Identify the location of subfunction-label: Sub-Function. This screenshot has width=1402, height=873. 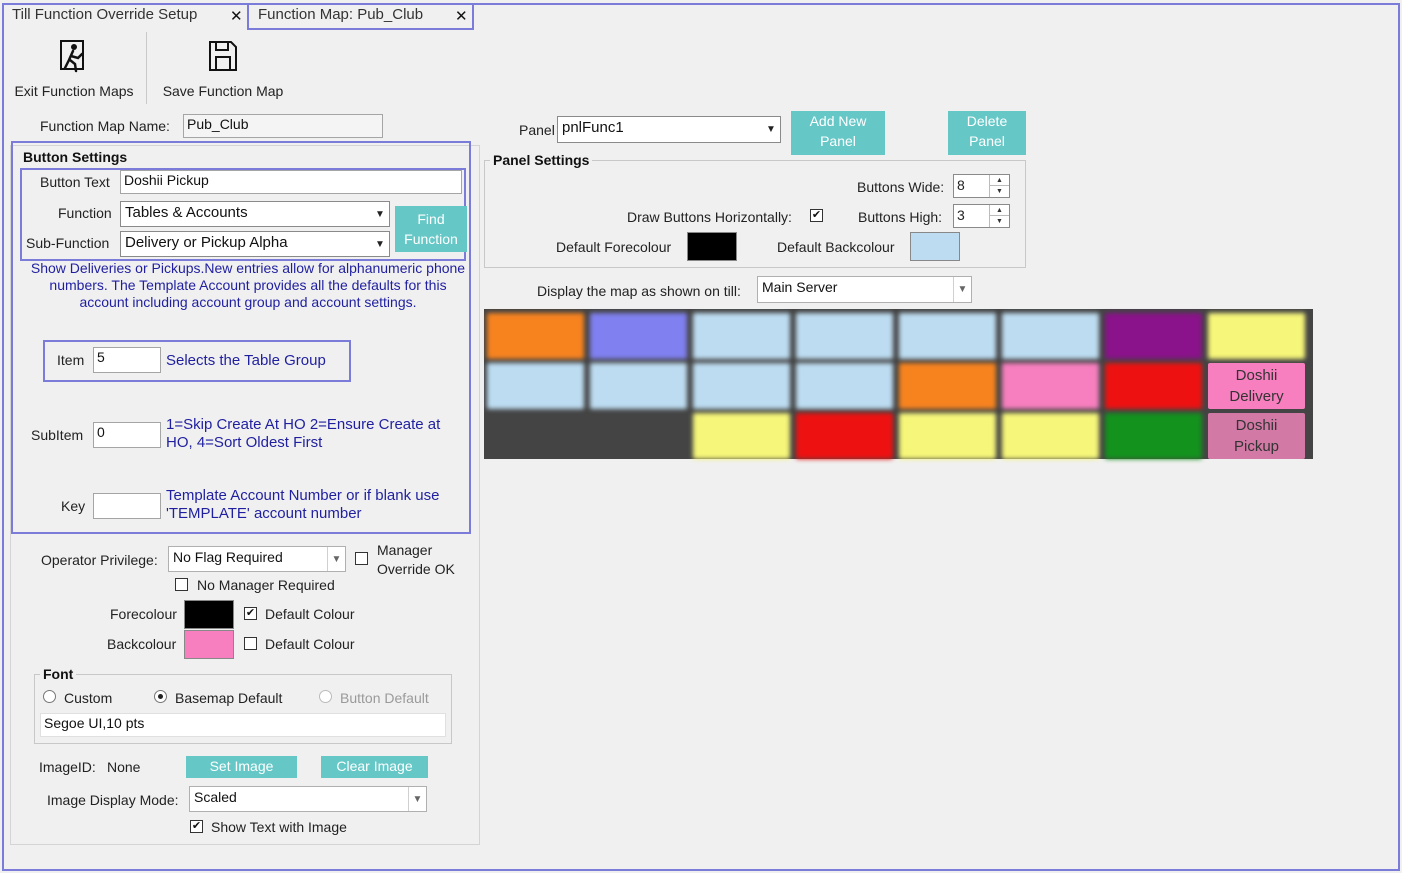
(68, 243).